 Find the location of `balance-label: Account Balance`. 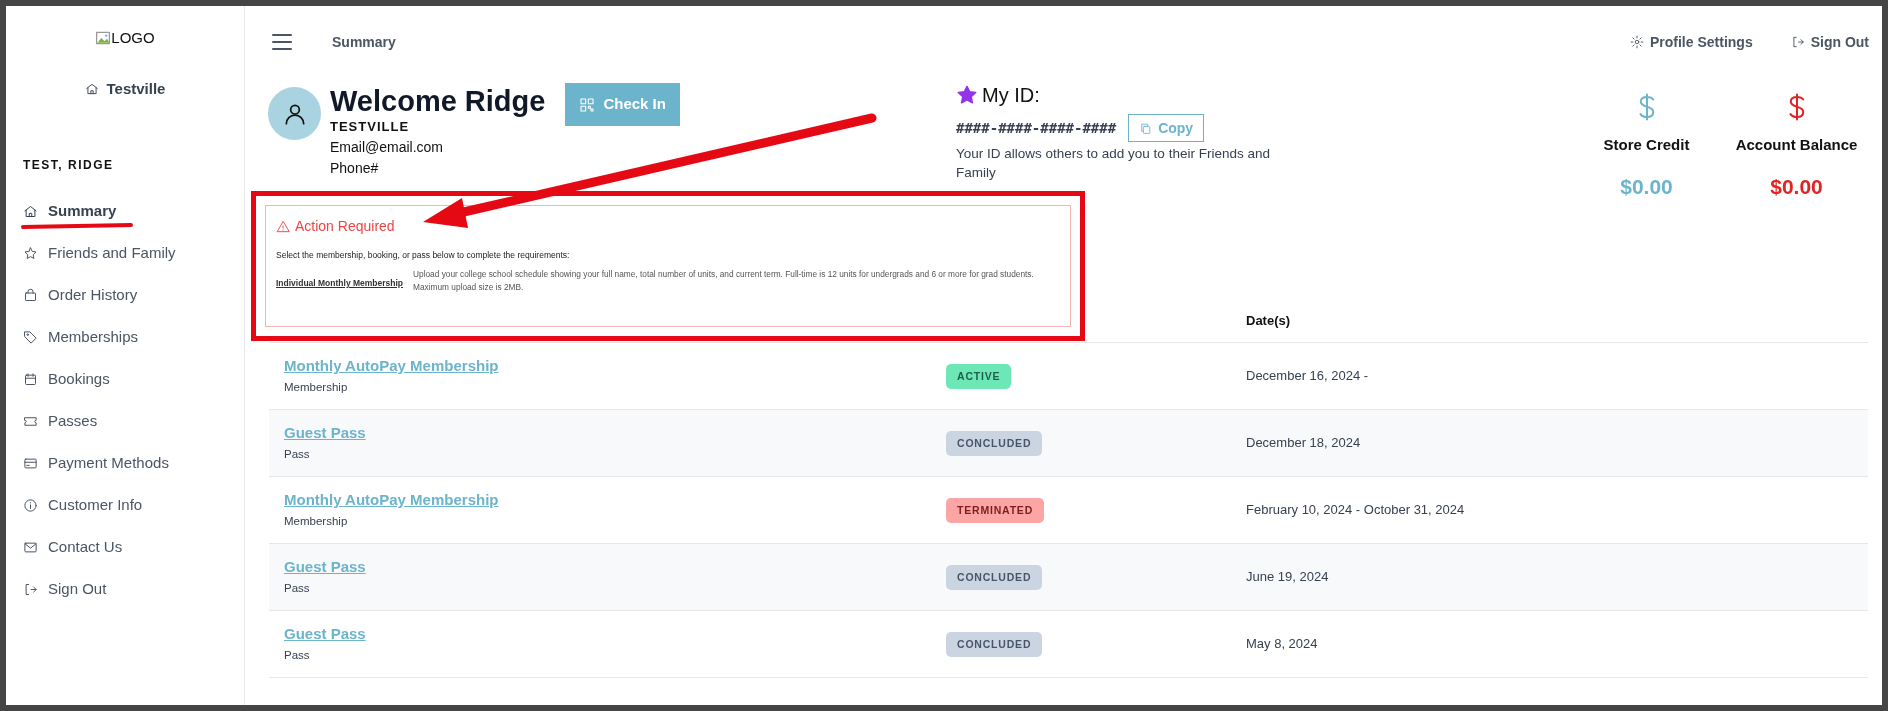

balance-label: Account Balance is located at coordinates (1796, 145).